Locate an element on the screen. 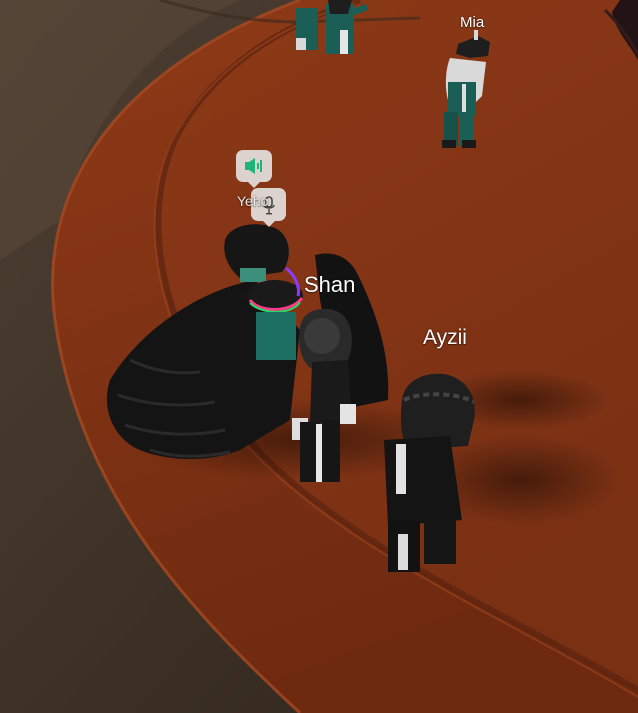  player-nametag-mia: Mia is located at coordinates (472, 22).